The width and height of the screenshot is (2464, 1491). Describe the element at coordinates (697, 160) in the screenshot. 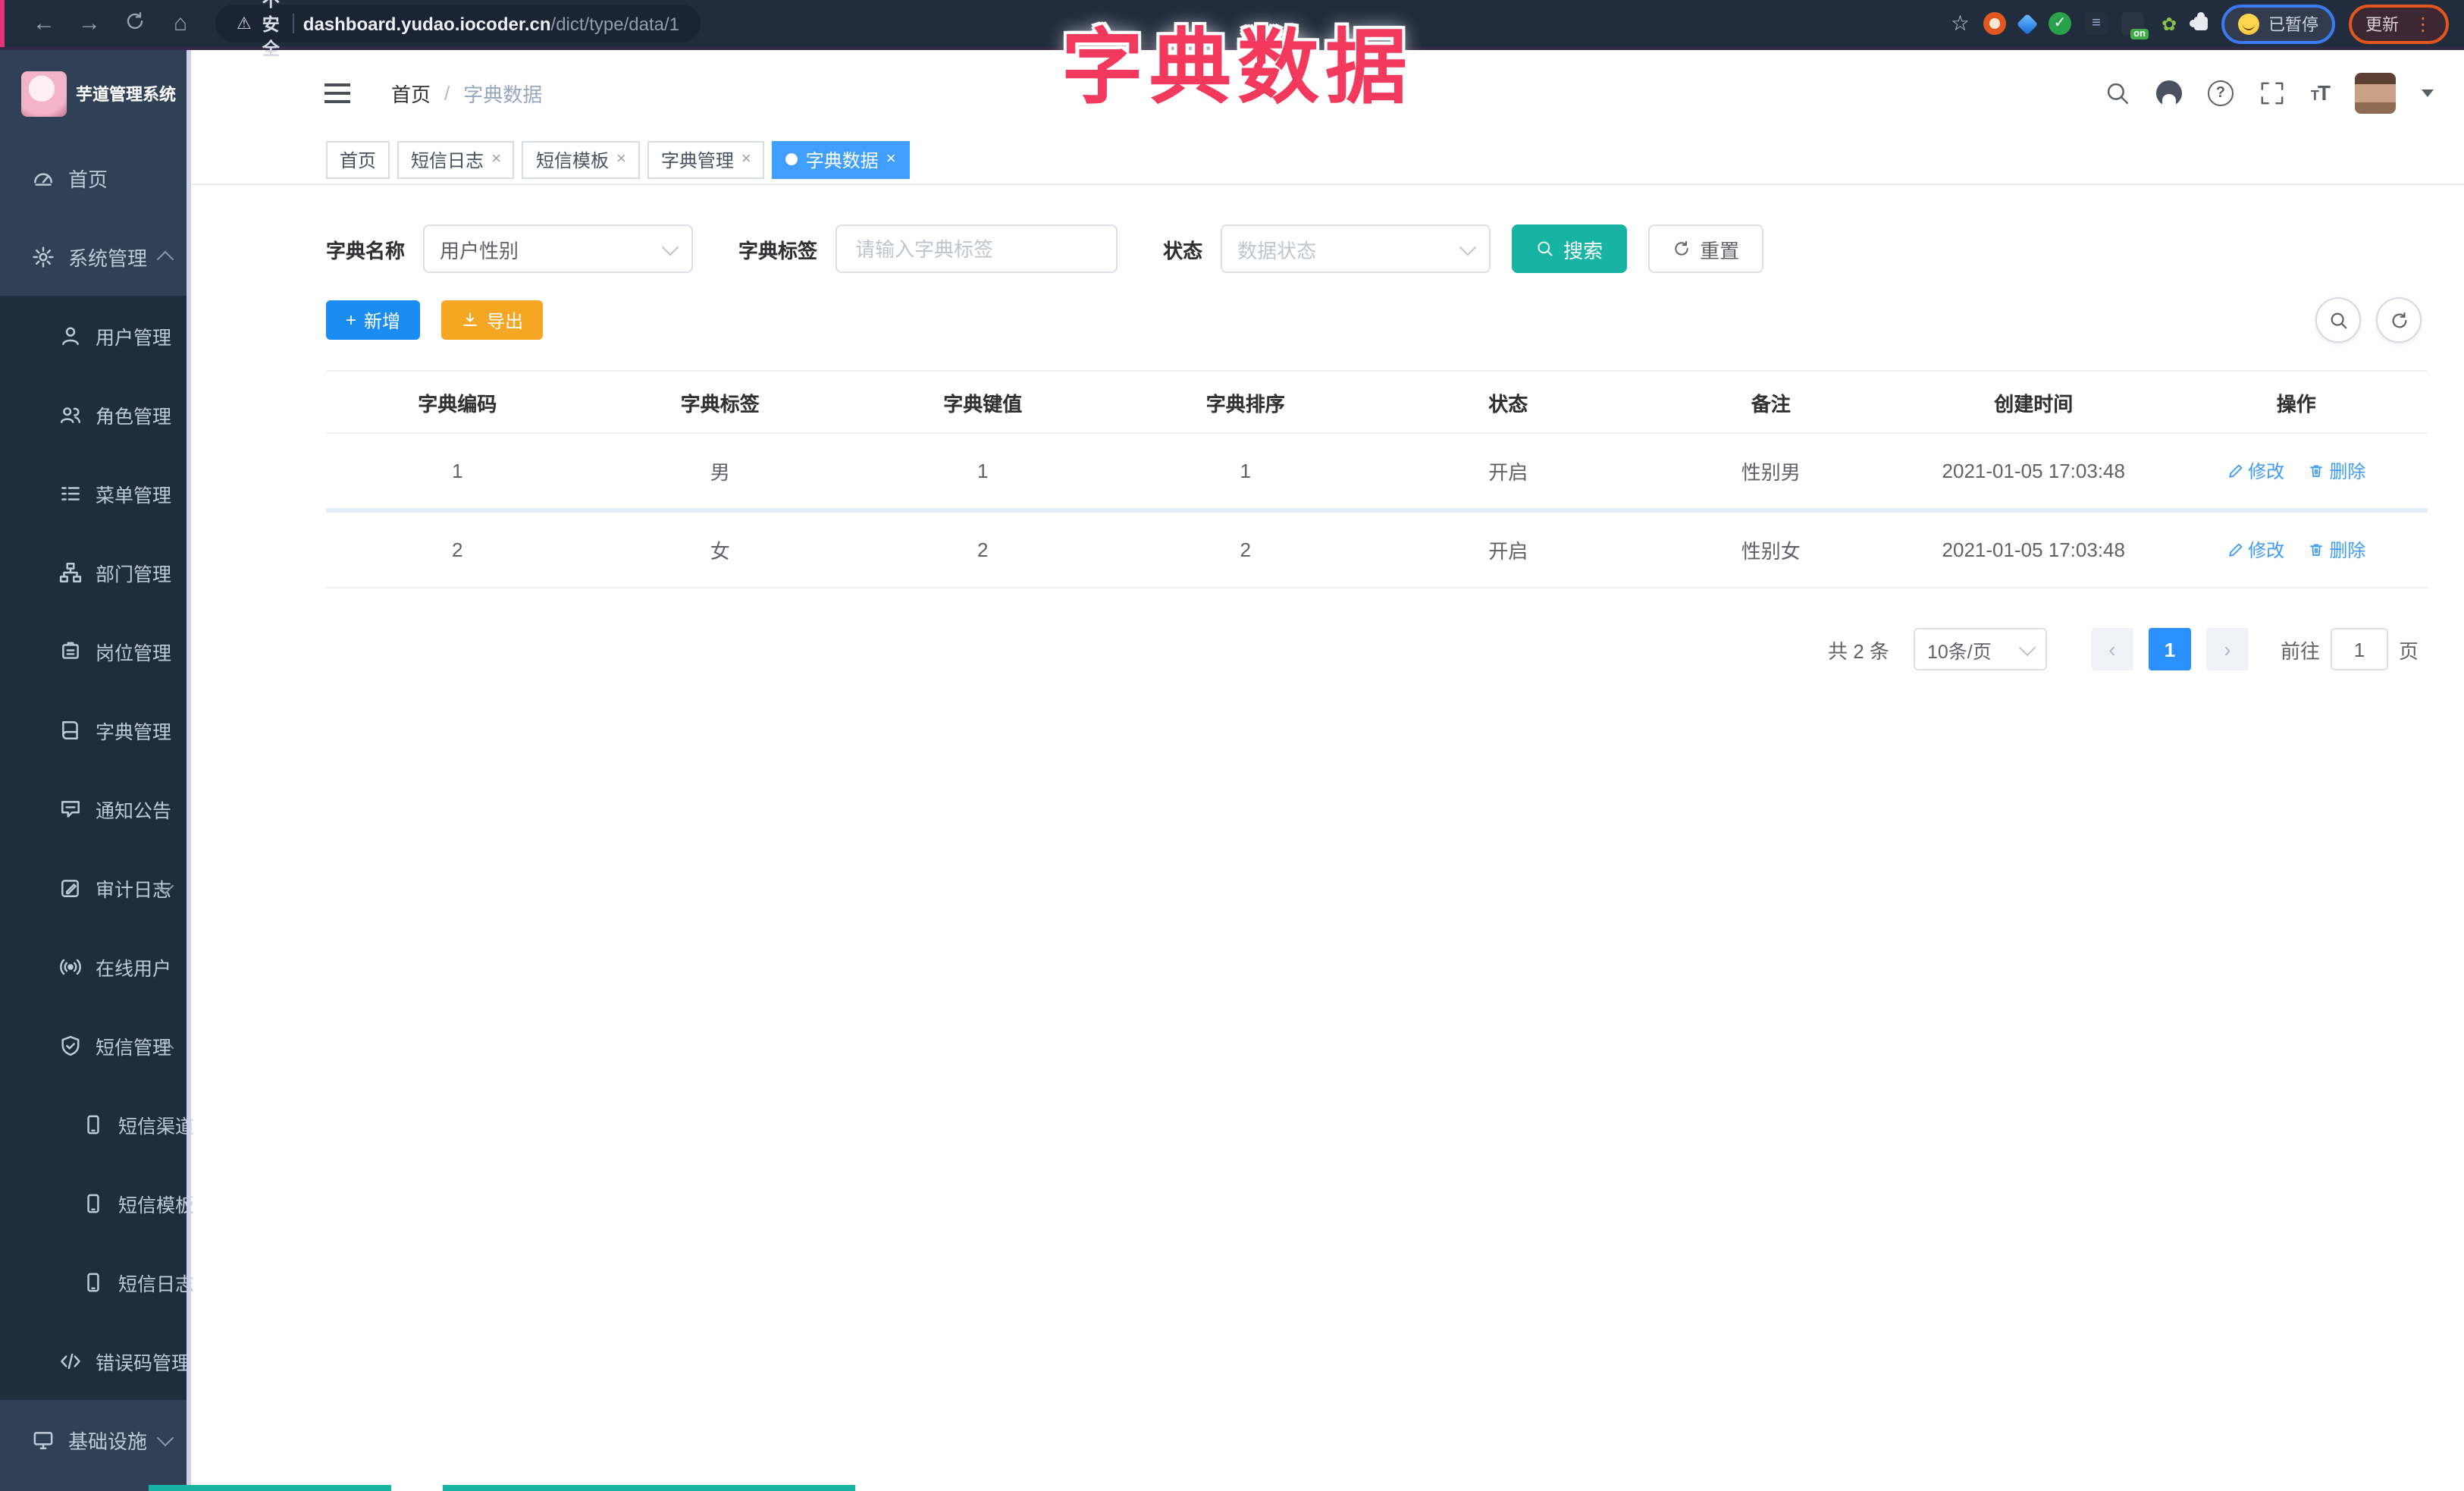

I see `tab-label: 字典管理` at that location.